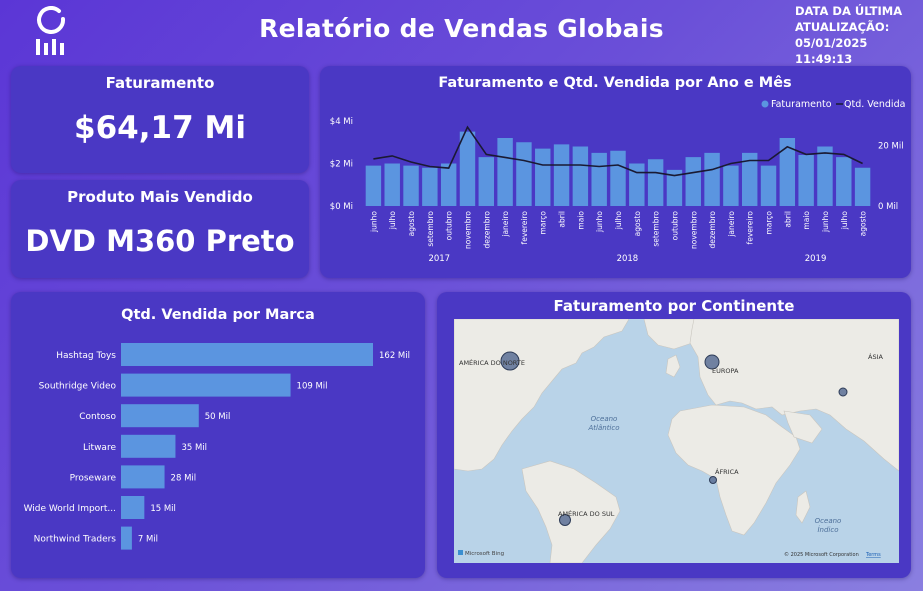  I want to click on label-europe: EUROPA, so click(725, 371).